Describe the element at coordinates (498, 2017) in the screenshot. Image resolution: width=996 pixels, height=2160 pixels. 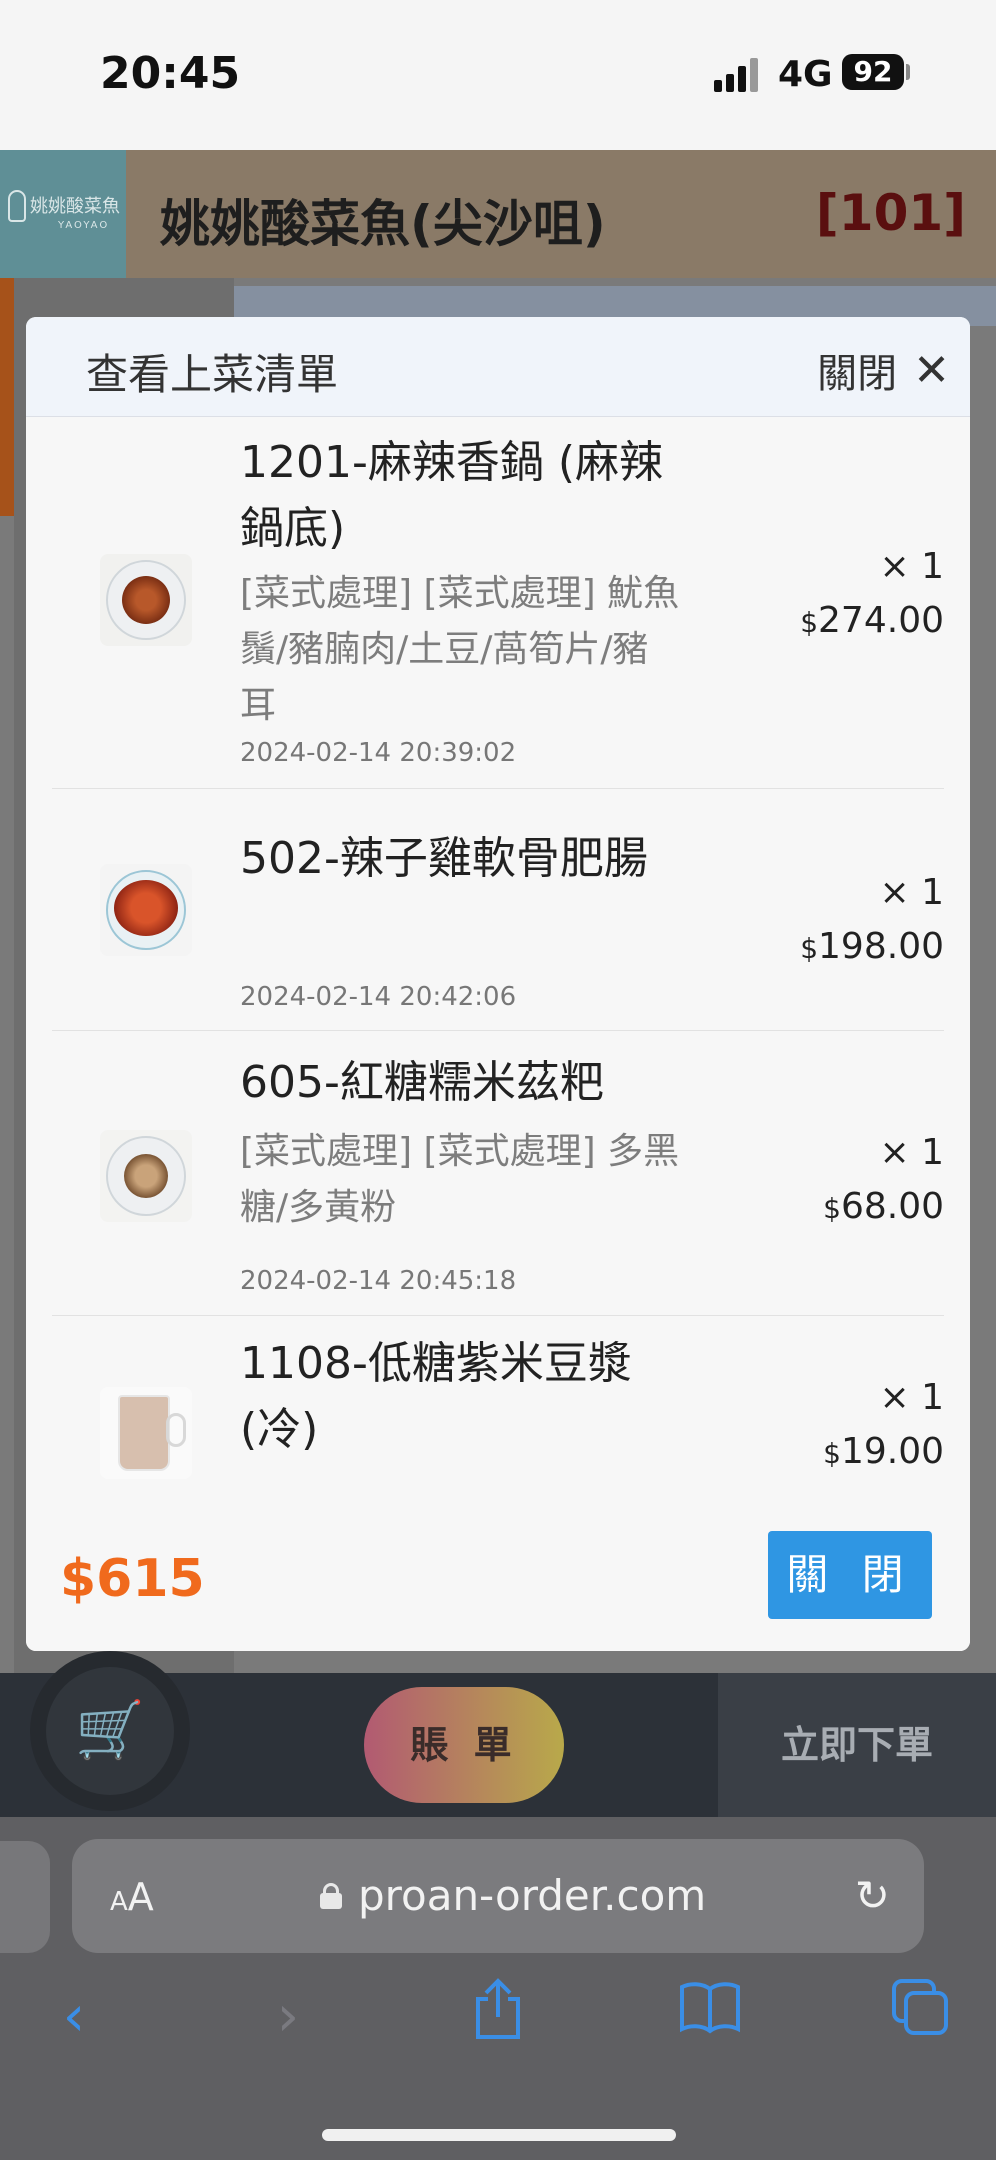
I see `share-icon` at that location.